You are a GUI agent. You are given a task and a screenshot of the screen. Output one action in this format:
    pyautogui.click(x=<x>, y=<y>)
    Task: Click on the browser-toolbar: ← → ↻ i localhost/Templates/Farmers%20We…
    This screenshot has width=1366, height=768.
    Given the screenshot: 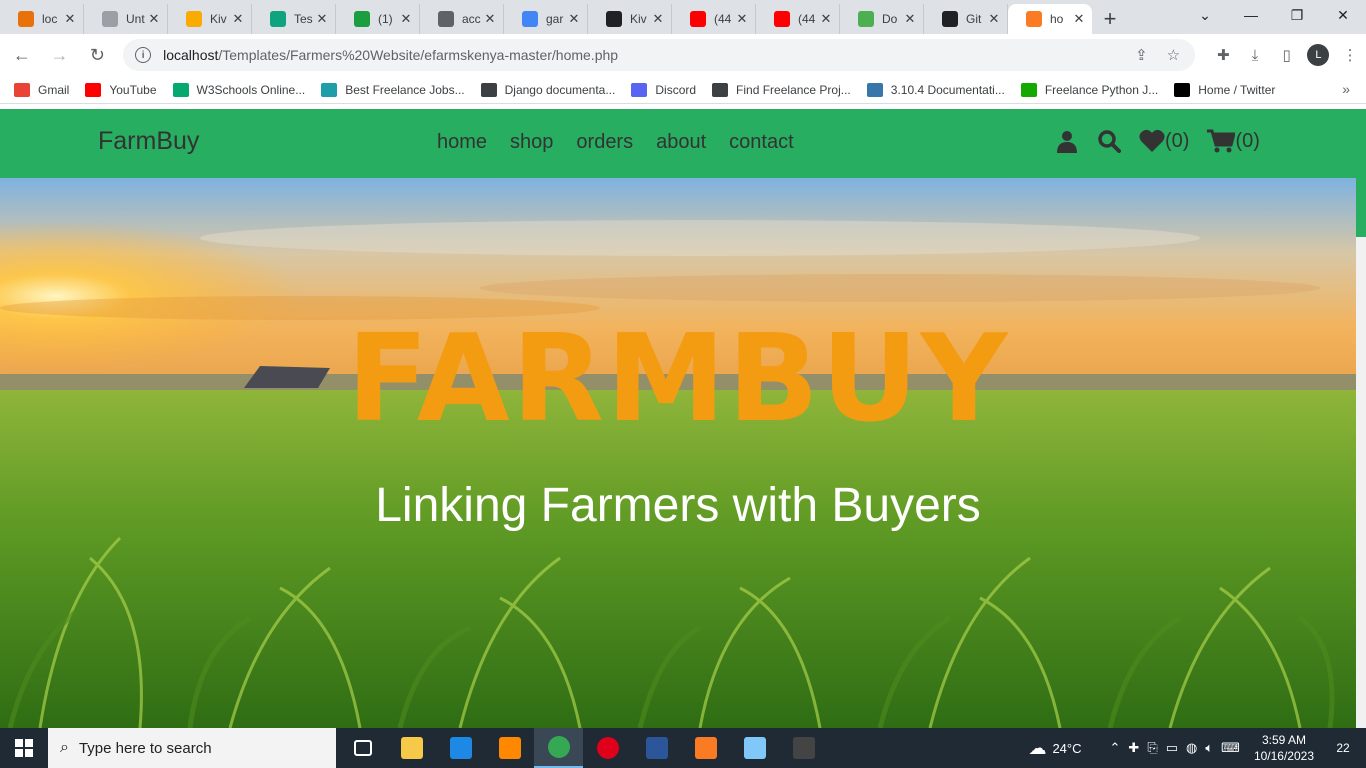 What is the action you would take?
    pyautogui.click(x=683, y=55)
    